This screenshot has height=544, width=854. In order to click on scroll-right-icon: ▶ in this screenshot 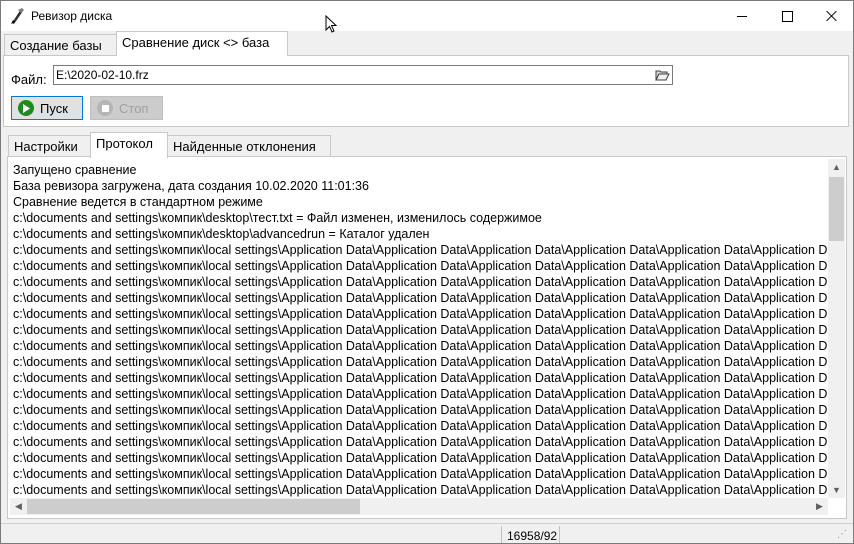, I will do `click(819, 506)`.